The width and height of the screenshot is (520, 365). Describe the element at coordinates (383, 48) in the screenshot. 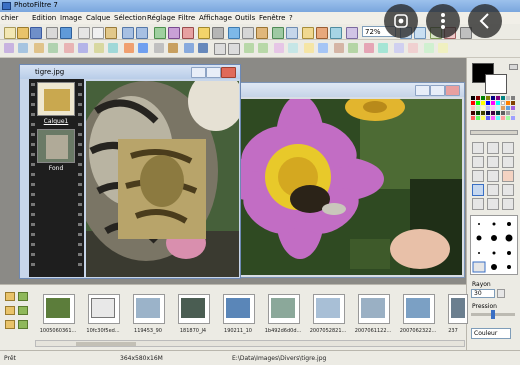

I see `histogram-icon` at that location.